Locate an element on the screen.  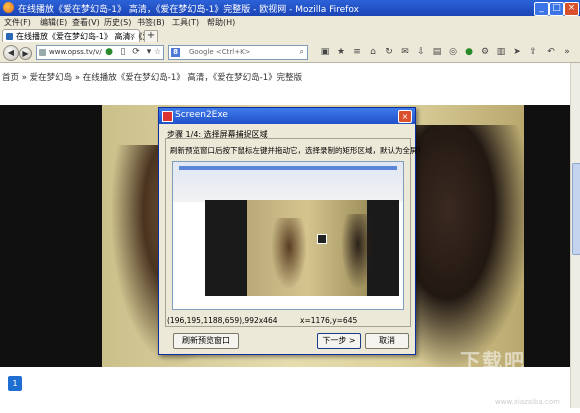
watermark-logo: 下载吧 is located at coordinates (493, 361).